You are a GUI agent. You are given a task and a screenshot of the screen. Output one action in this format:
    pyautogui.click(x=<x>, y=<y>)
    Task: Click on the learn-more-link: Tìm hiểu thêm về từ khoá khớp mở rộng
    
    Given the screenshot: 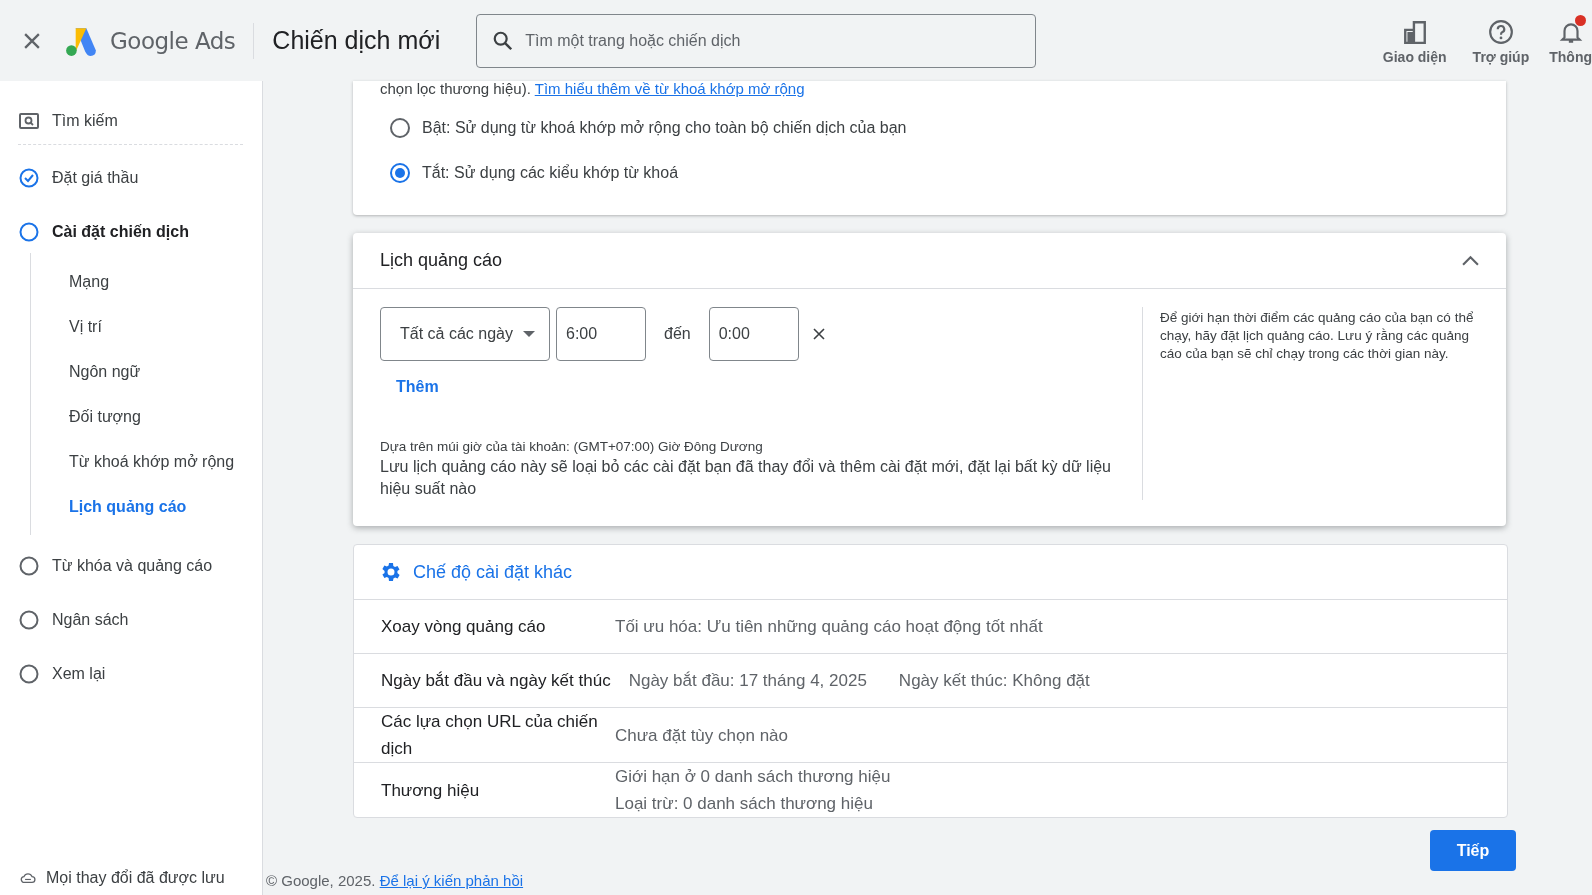 What is the action you would take?
    pyautogui.click(x=669, y=88)
    